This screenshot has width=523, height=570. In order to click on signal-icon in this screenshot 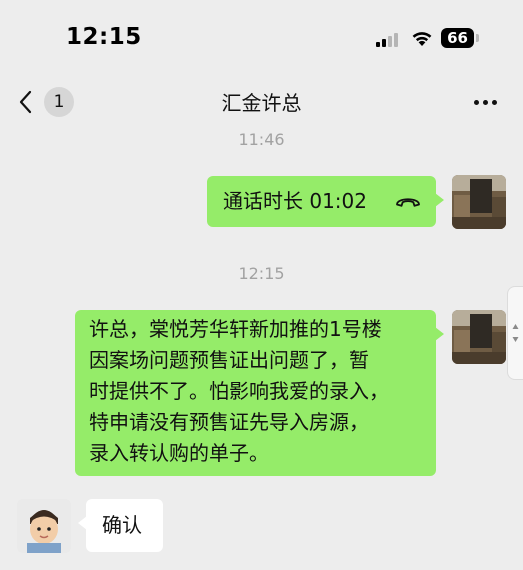, I will do `click(389, 40)`.